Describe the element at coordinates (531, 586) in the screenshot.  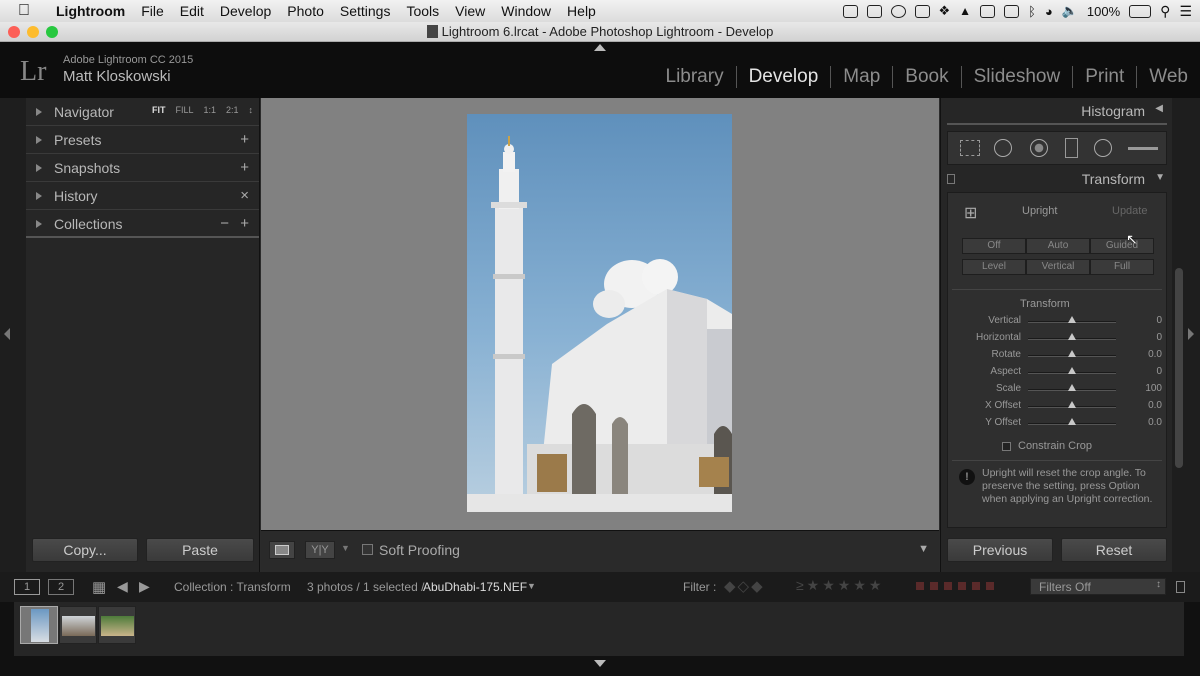
I see `filename-menu-icon: ▼` at that location.